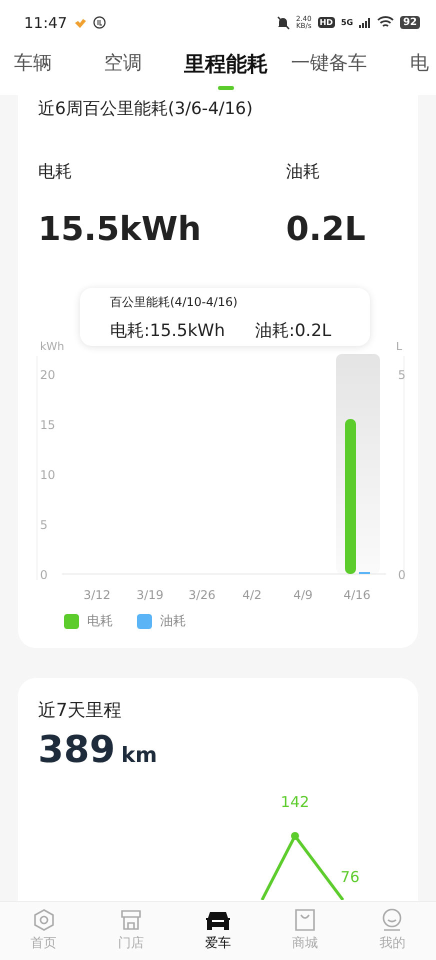 The image size is (436, 960). What do you see at coordinates (401, 63) in the screenshot?
I see `tab: 电` at bounding box center [401, 63].